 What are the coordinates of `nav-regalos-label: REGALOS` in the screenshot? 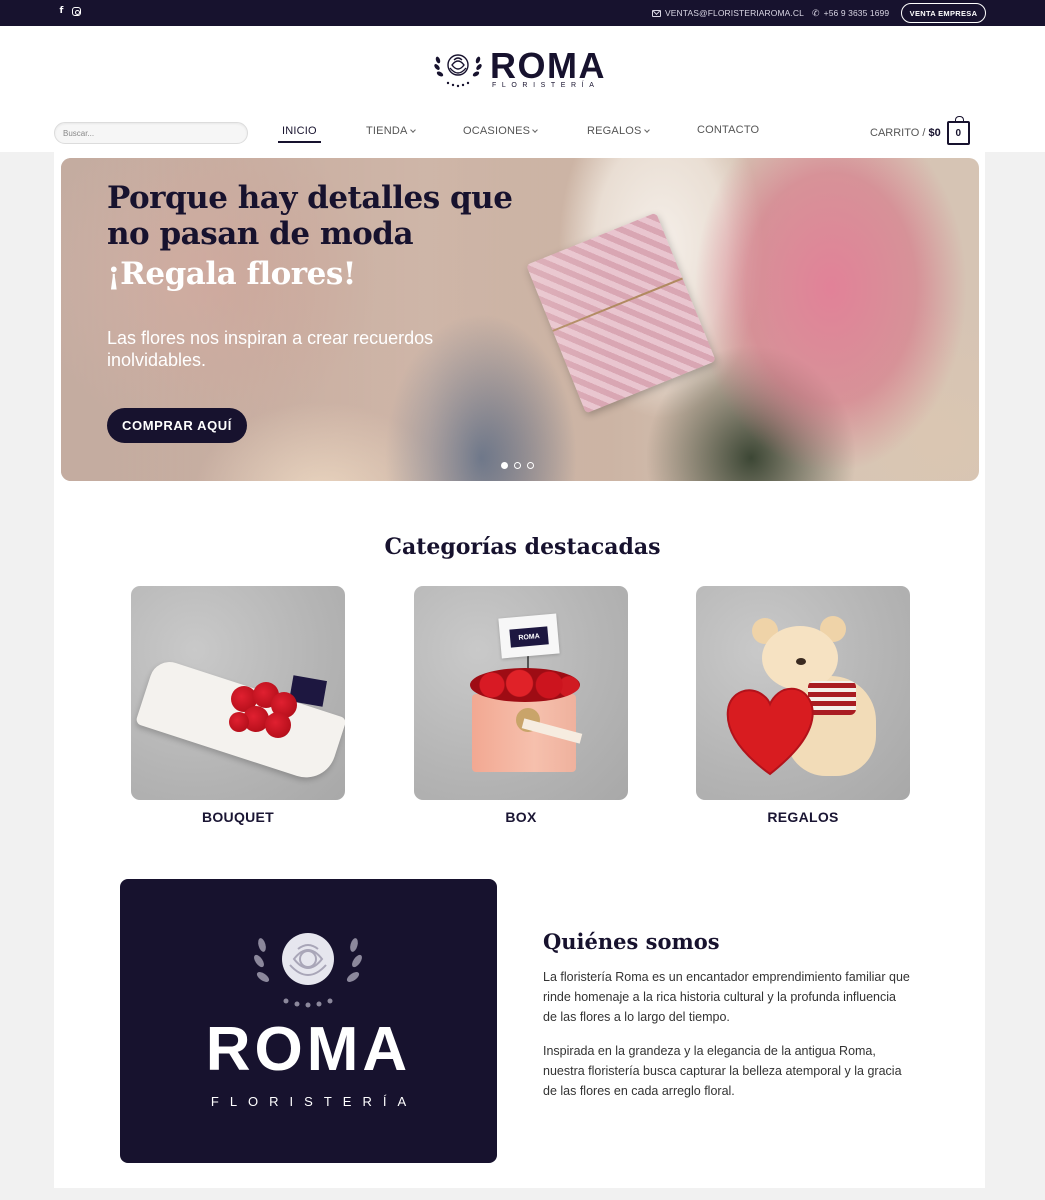 It's located at (614, 131).